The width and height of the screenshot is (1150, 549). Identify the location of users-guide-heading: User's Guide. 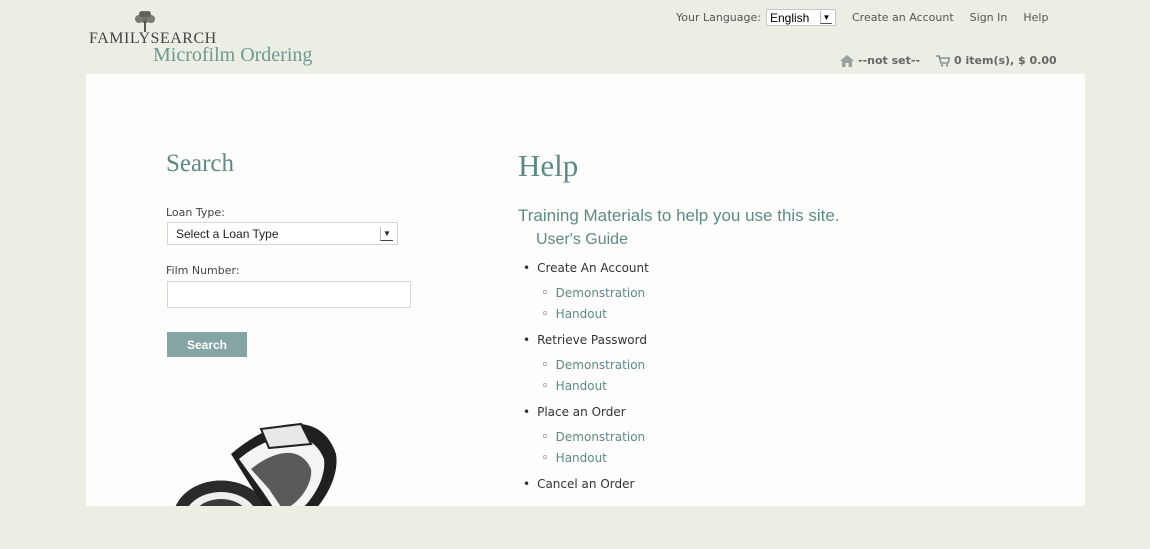
(582, 240).